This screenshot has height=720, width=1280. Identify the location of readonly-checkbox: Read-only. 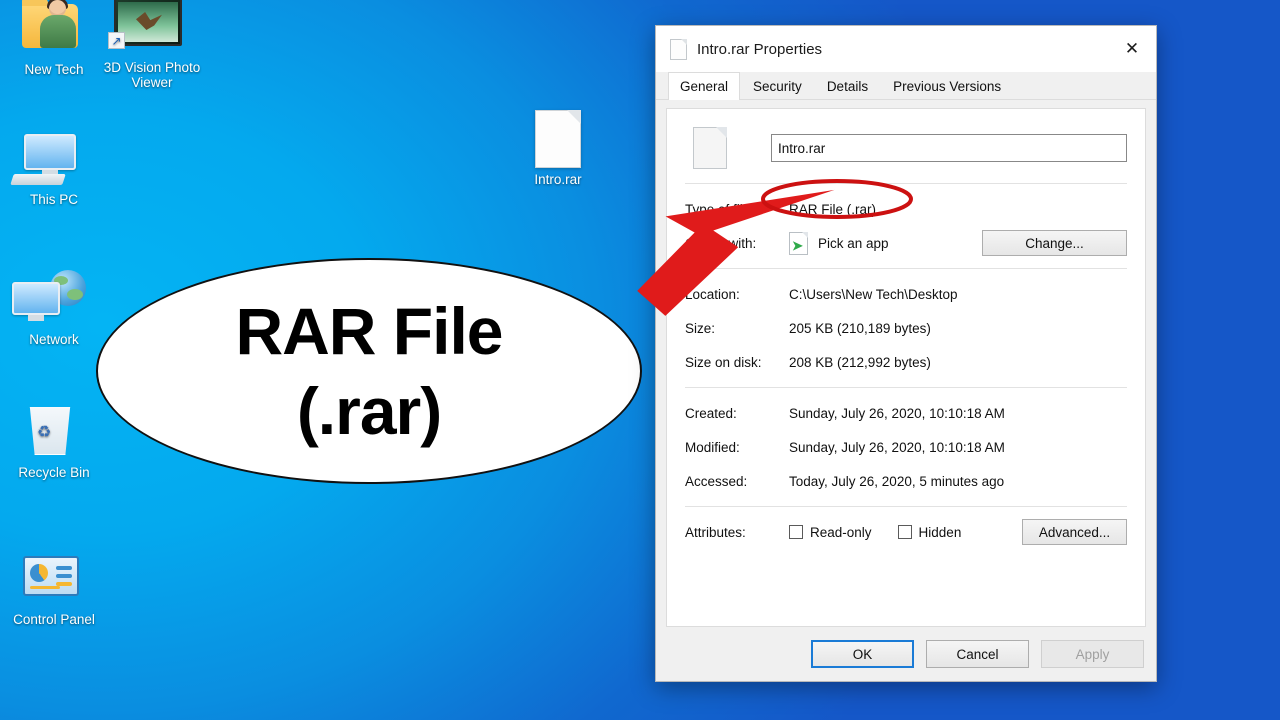
(830, 532).